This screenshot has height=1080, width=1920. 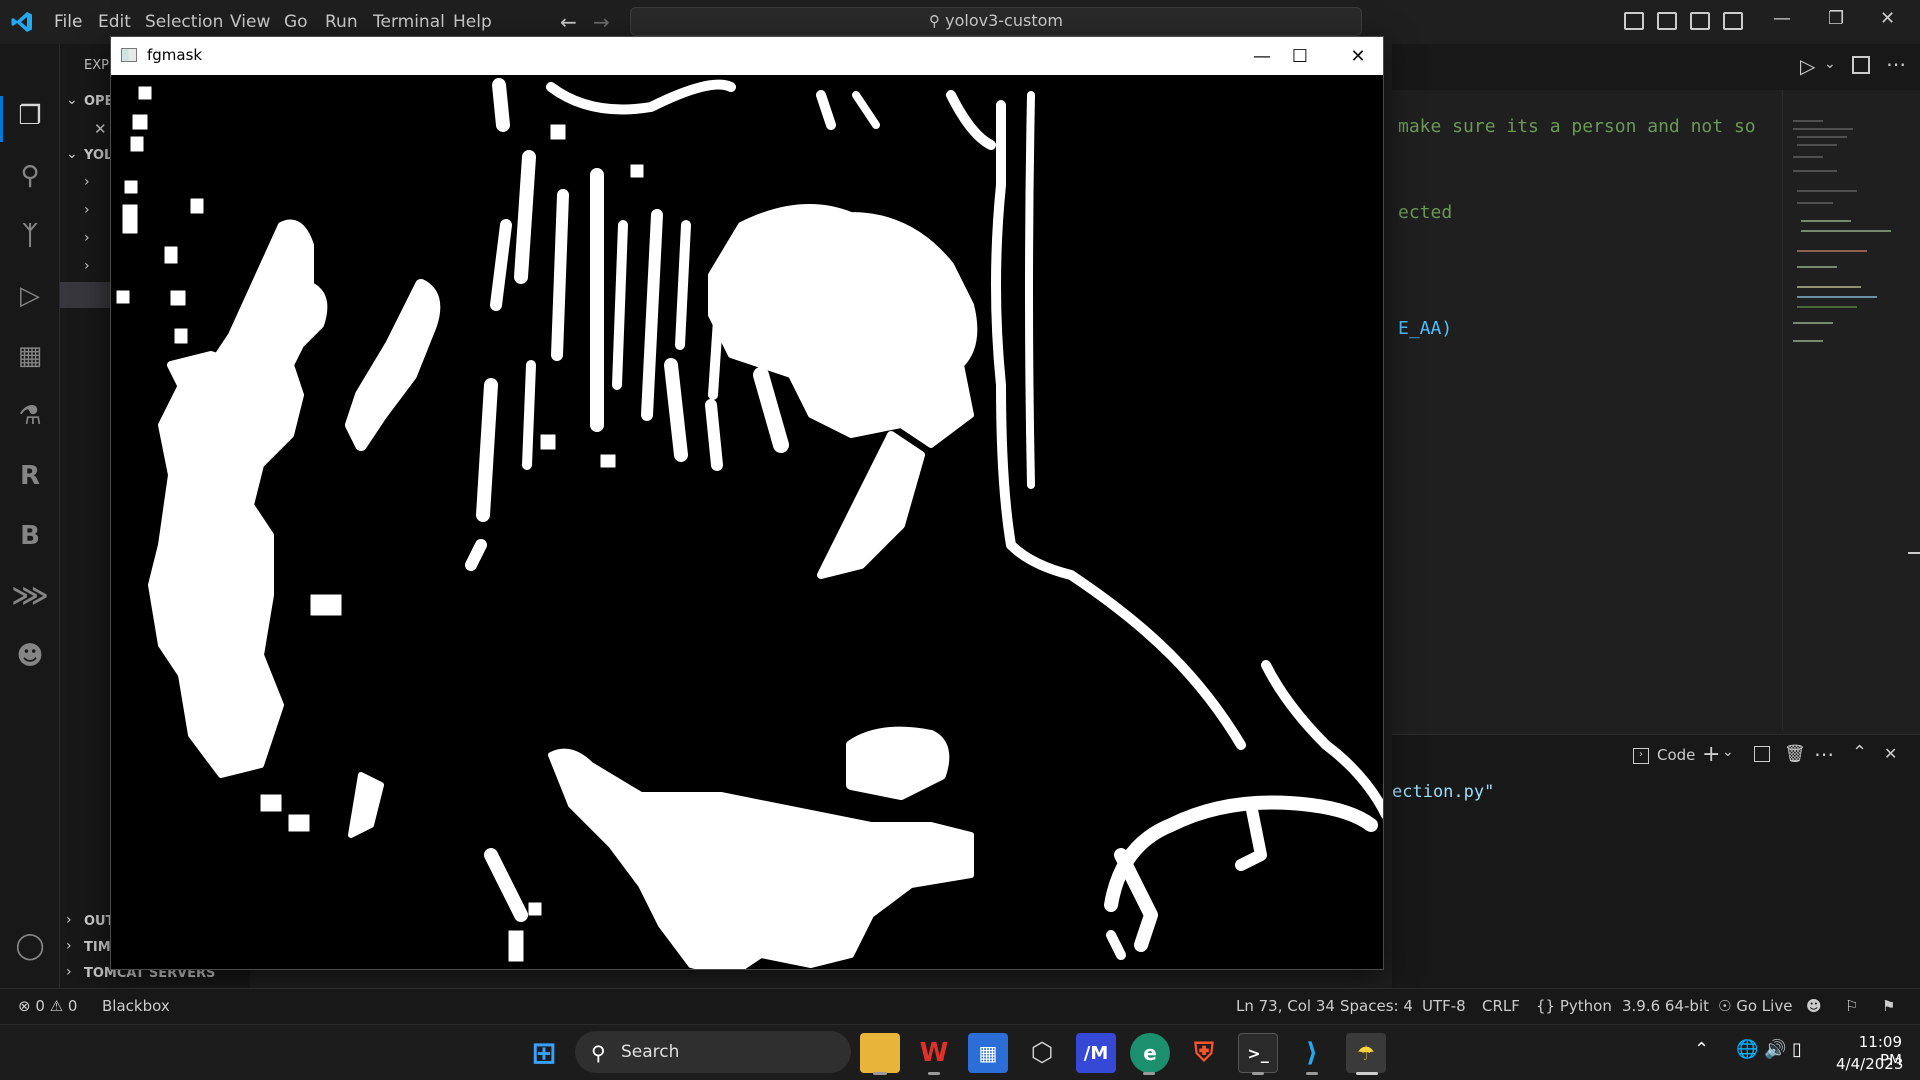 What do you see at coordinates (136, 1006) in the screenshot?
I see `blackbox-status: Blackbox` at bounding box center [136, 1006].